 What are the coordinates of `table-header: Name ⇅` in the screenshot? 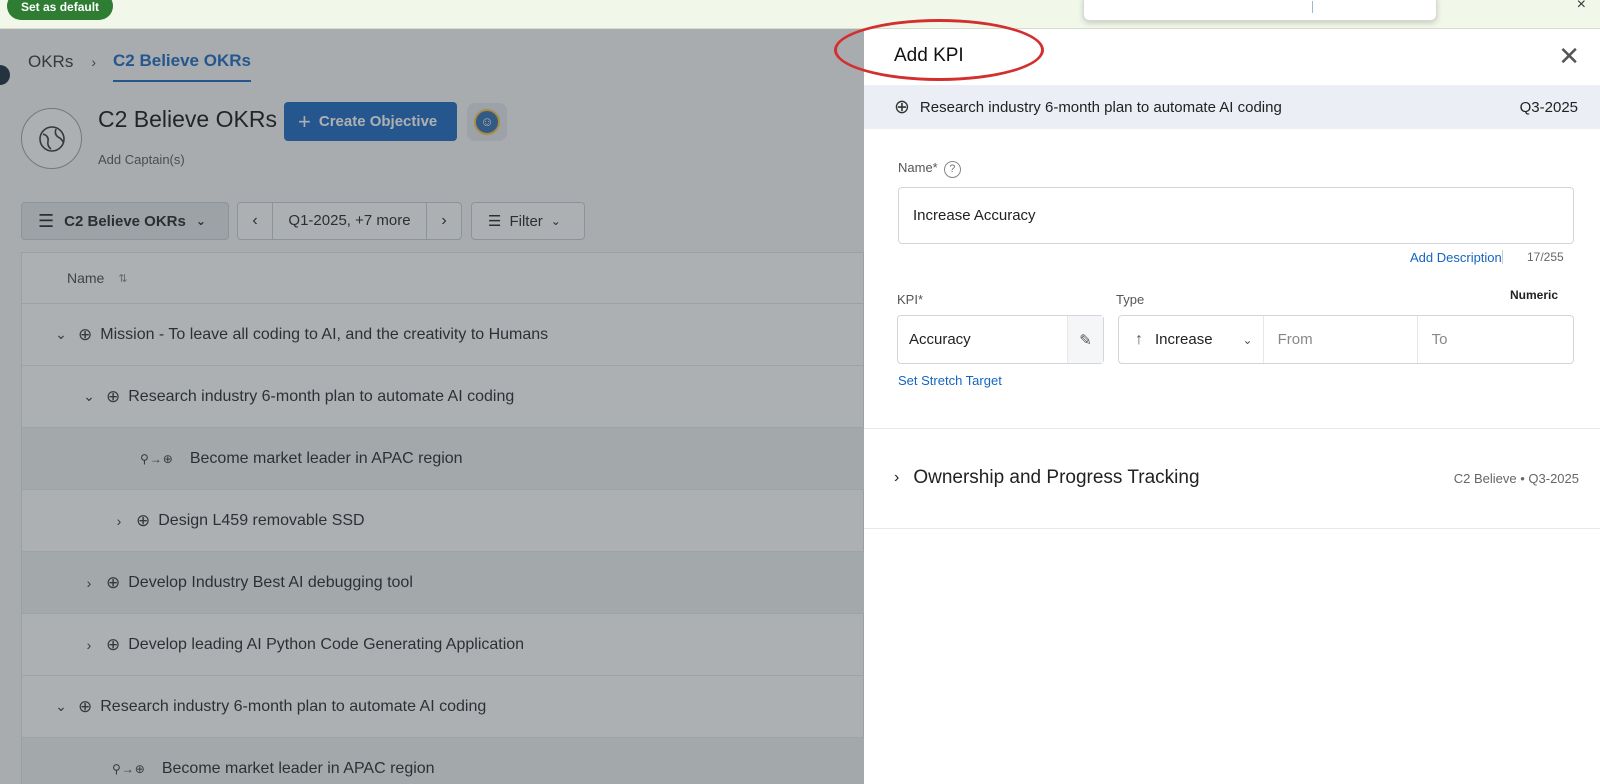 It's located at (442, 278).